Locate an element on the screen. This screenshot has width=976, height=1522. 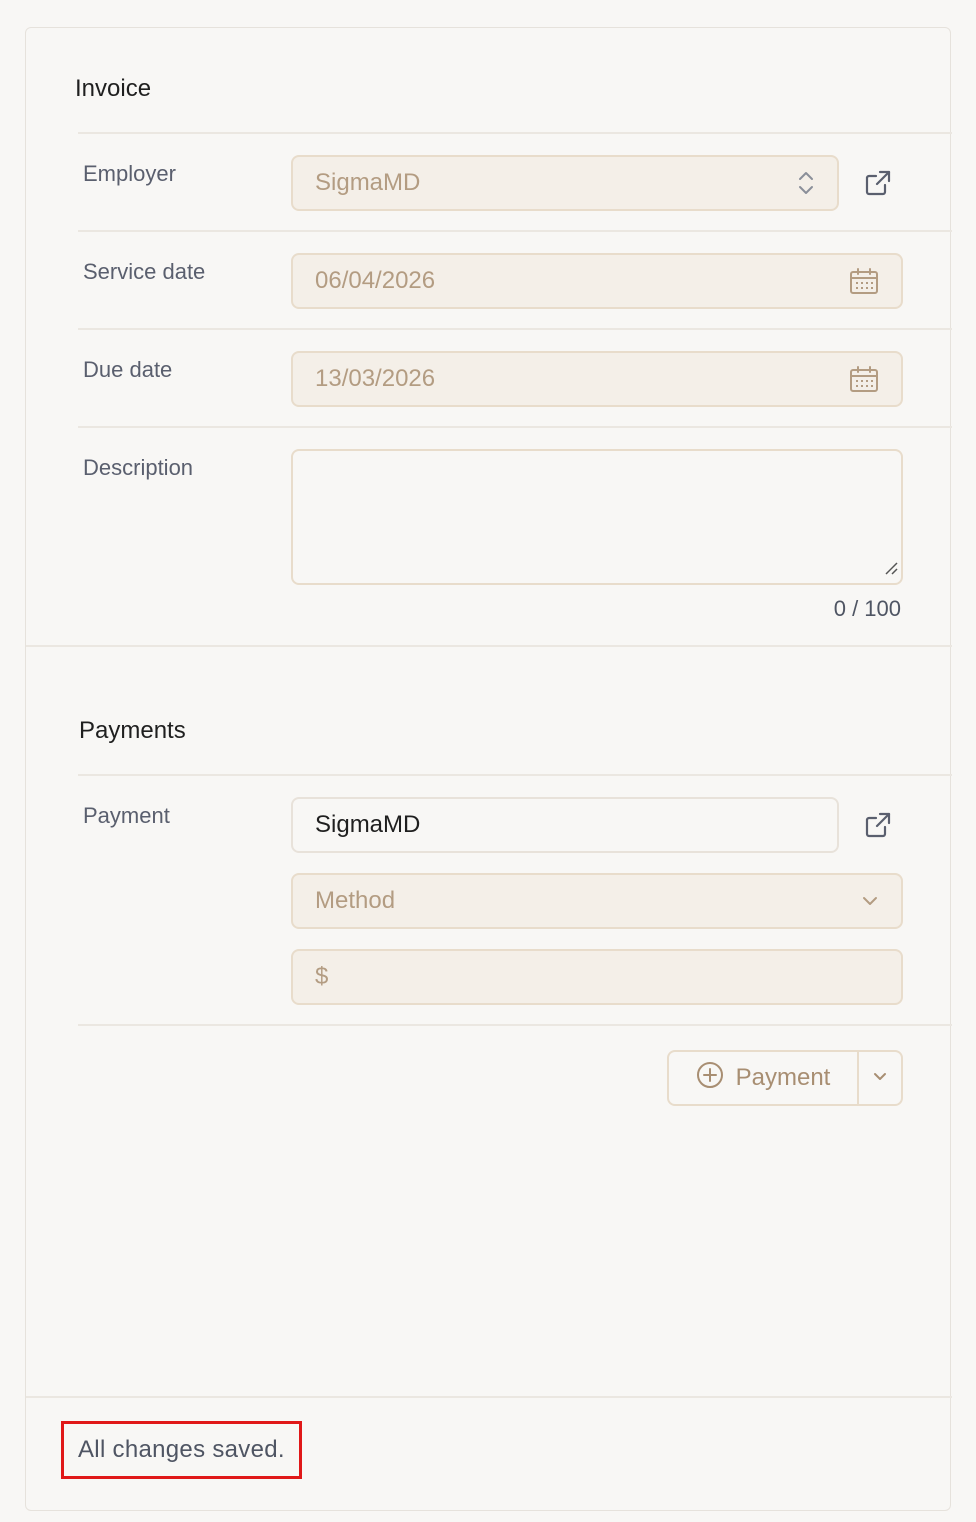
due-date-value: 13/03/2026 is located at coordinates (375, 378).